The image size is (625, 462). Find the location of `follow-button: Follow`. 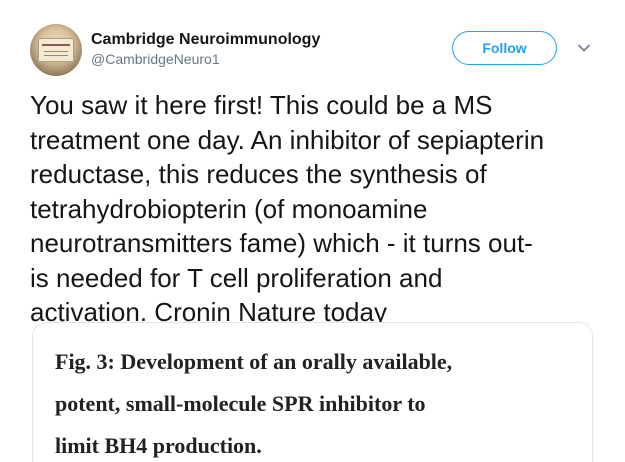

follow-button: Follow is located at coordinates (504, 48).